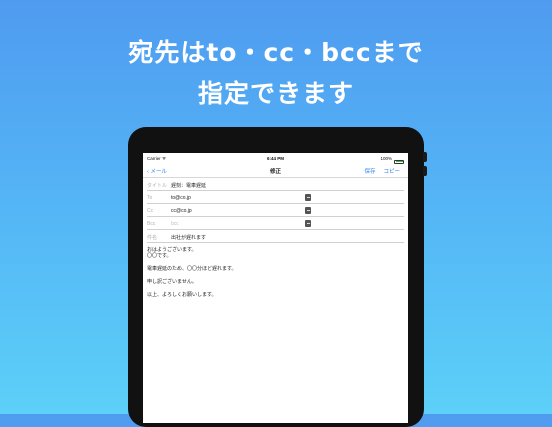  I want to click on status-bar: Carrier ᯤ 6:44 PM 100%, so click(275, 158).